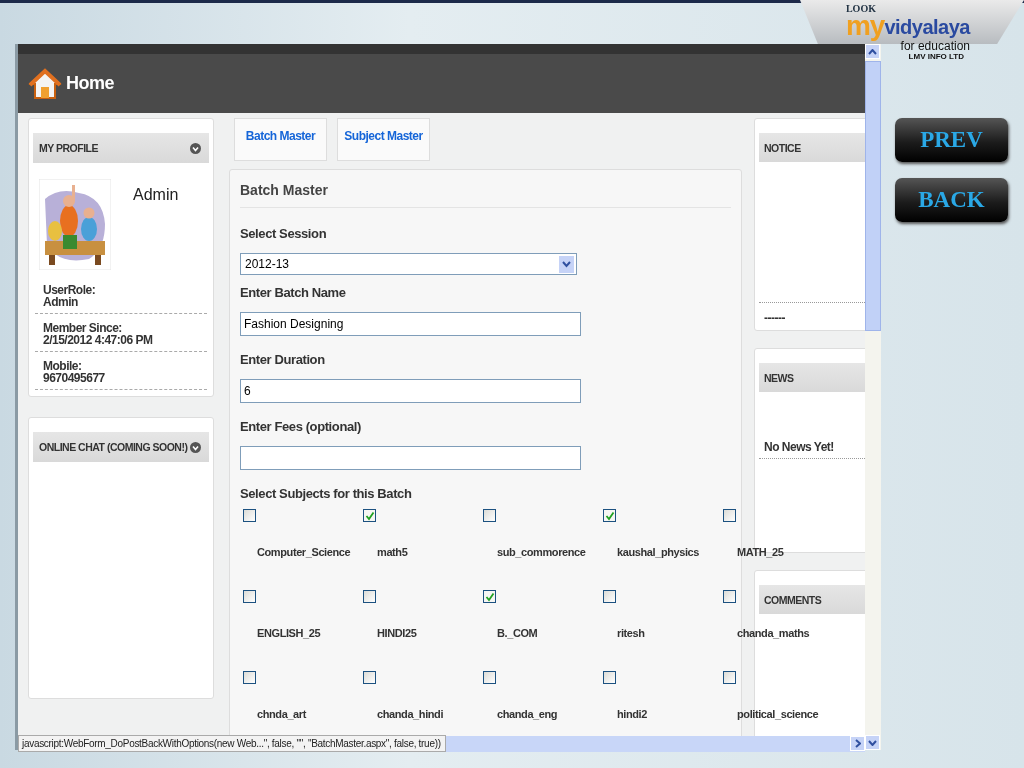 The height and width of the screenshot is (768, 1024). What do you see at coordinates (517, 633) in the screenshot?
I see `checkbox-label: B._COM` at bounding box center [517, 633].